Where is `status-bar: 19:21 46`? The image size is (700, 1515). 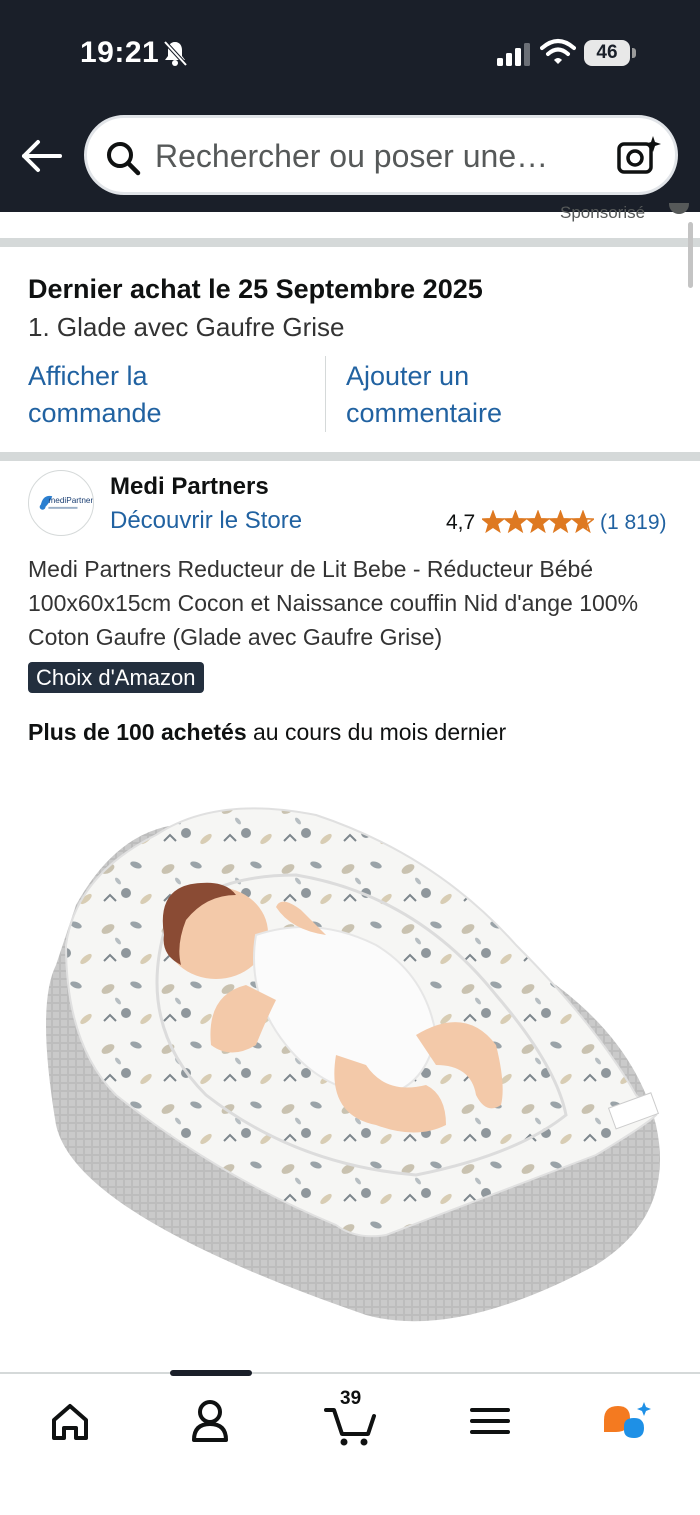 status-bar: 19:21 46 is located at coordinates (350, 52).